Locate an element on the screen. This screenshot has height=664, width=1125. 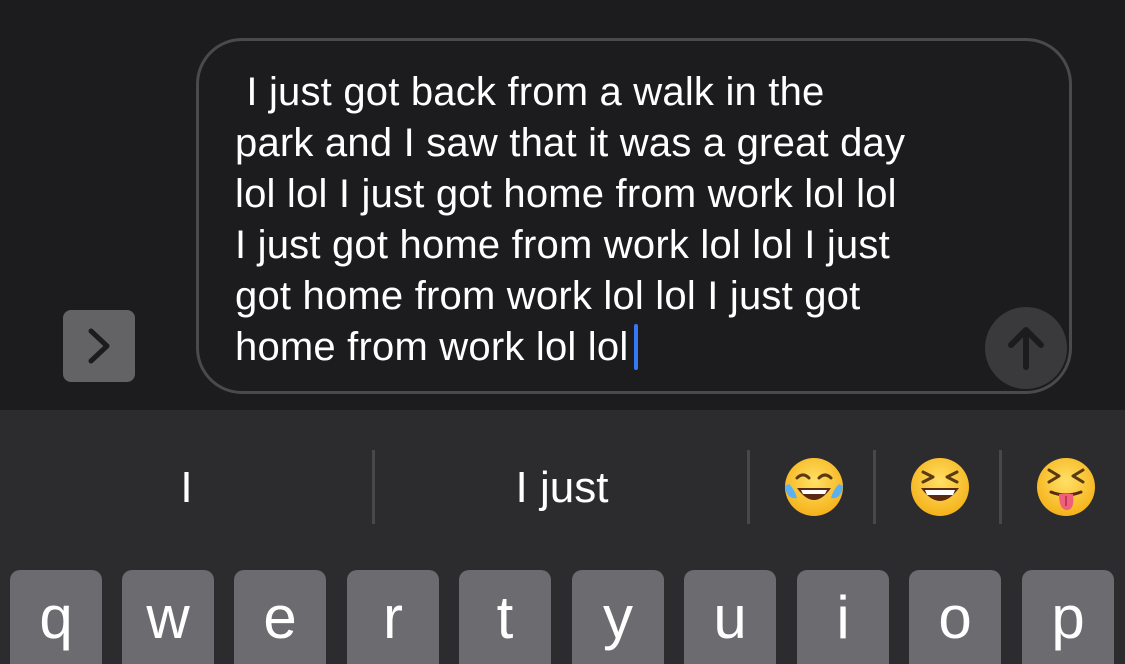
key-q: q is located at coordinates (56, 617).